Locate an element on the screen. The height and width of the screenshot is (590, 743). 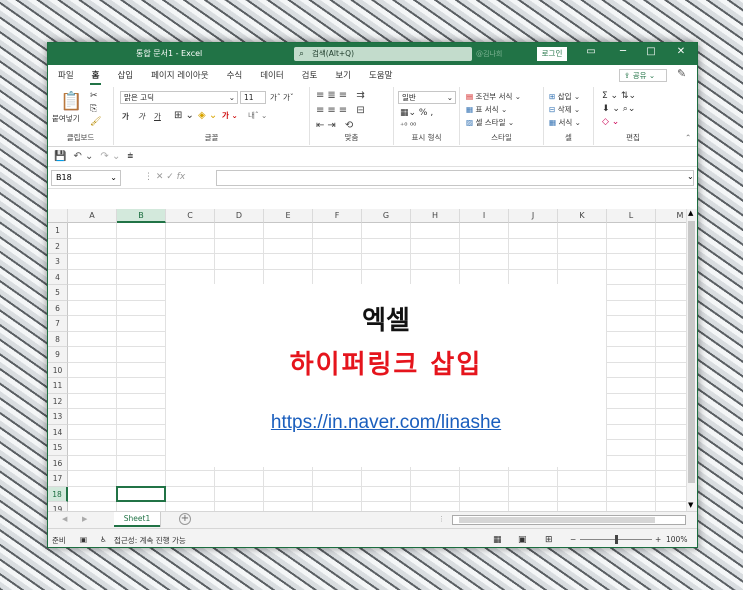
paste-icon: 📋 is located at coordinates (71, 101).